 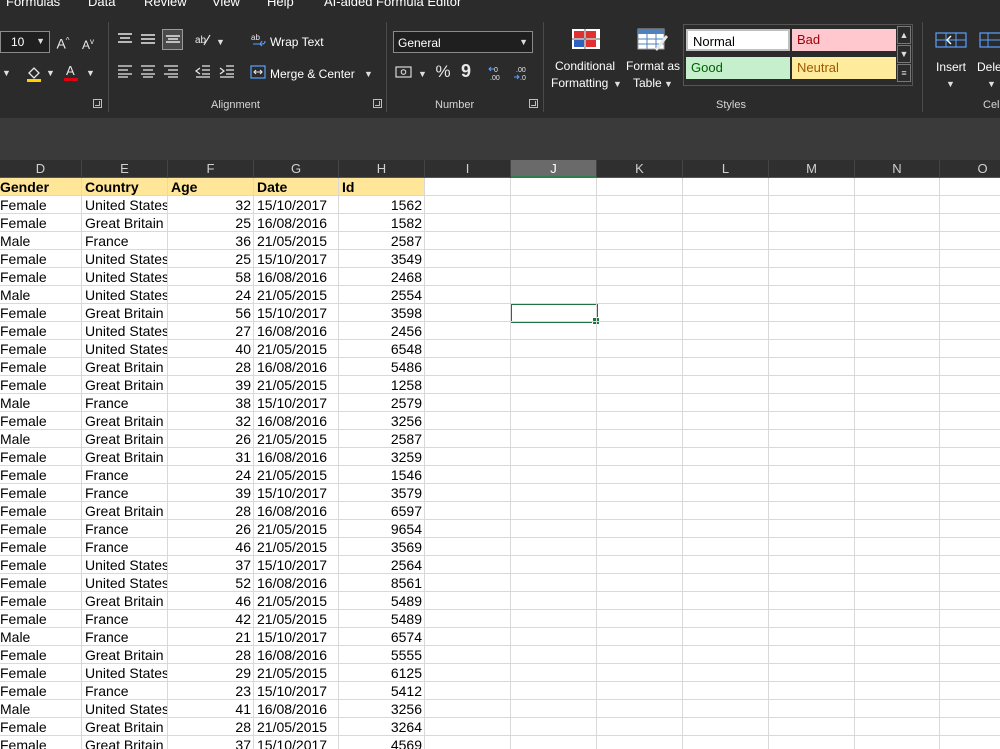 I want to click on table-cell: 5555, so click(x=382, y=655).